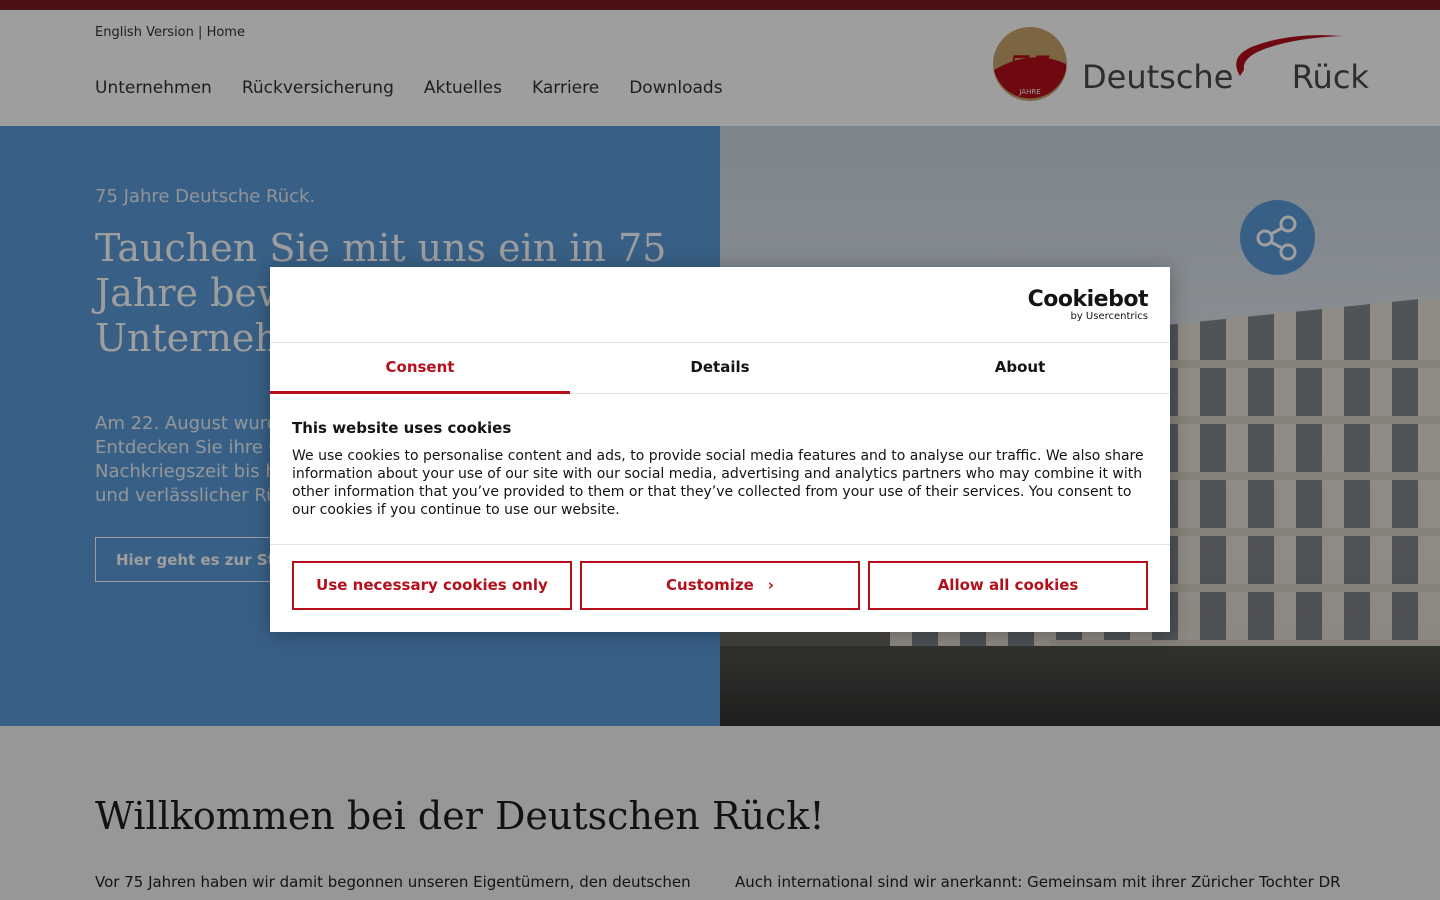 Image resolution: width=1440 pixels, height=900 pixels. Describe the element at coordinates (1088, 299) in the screenshot. I see `cookiebot-brand: Cookiebot` at that location.